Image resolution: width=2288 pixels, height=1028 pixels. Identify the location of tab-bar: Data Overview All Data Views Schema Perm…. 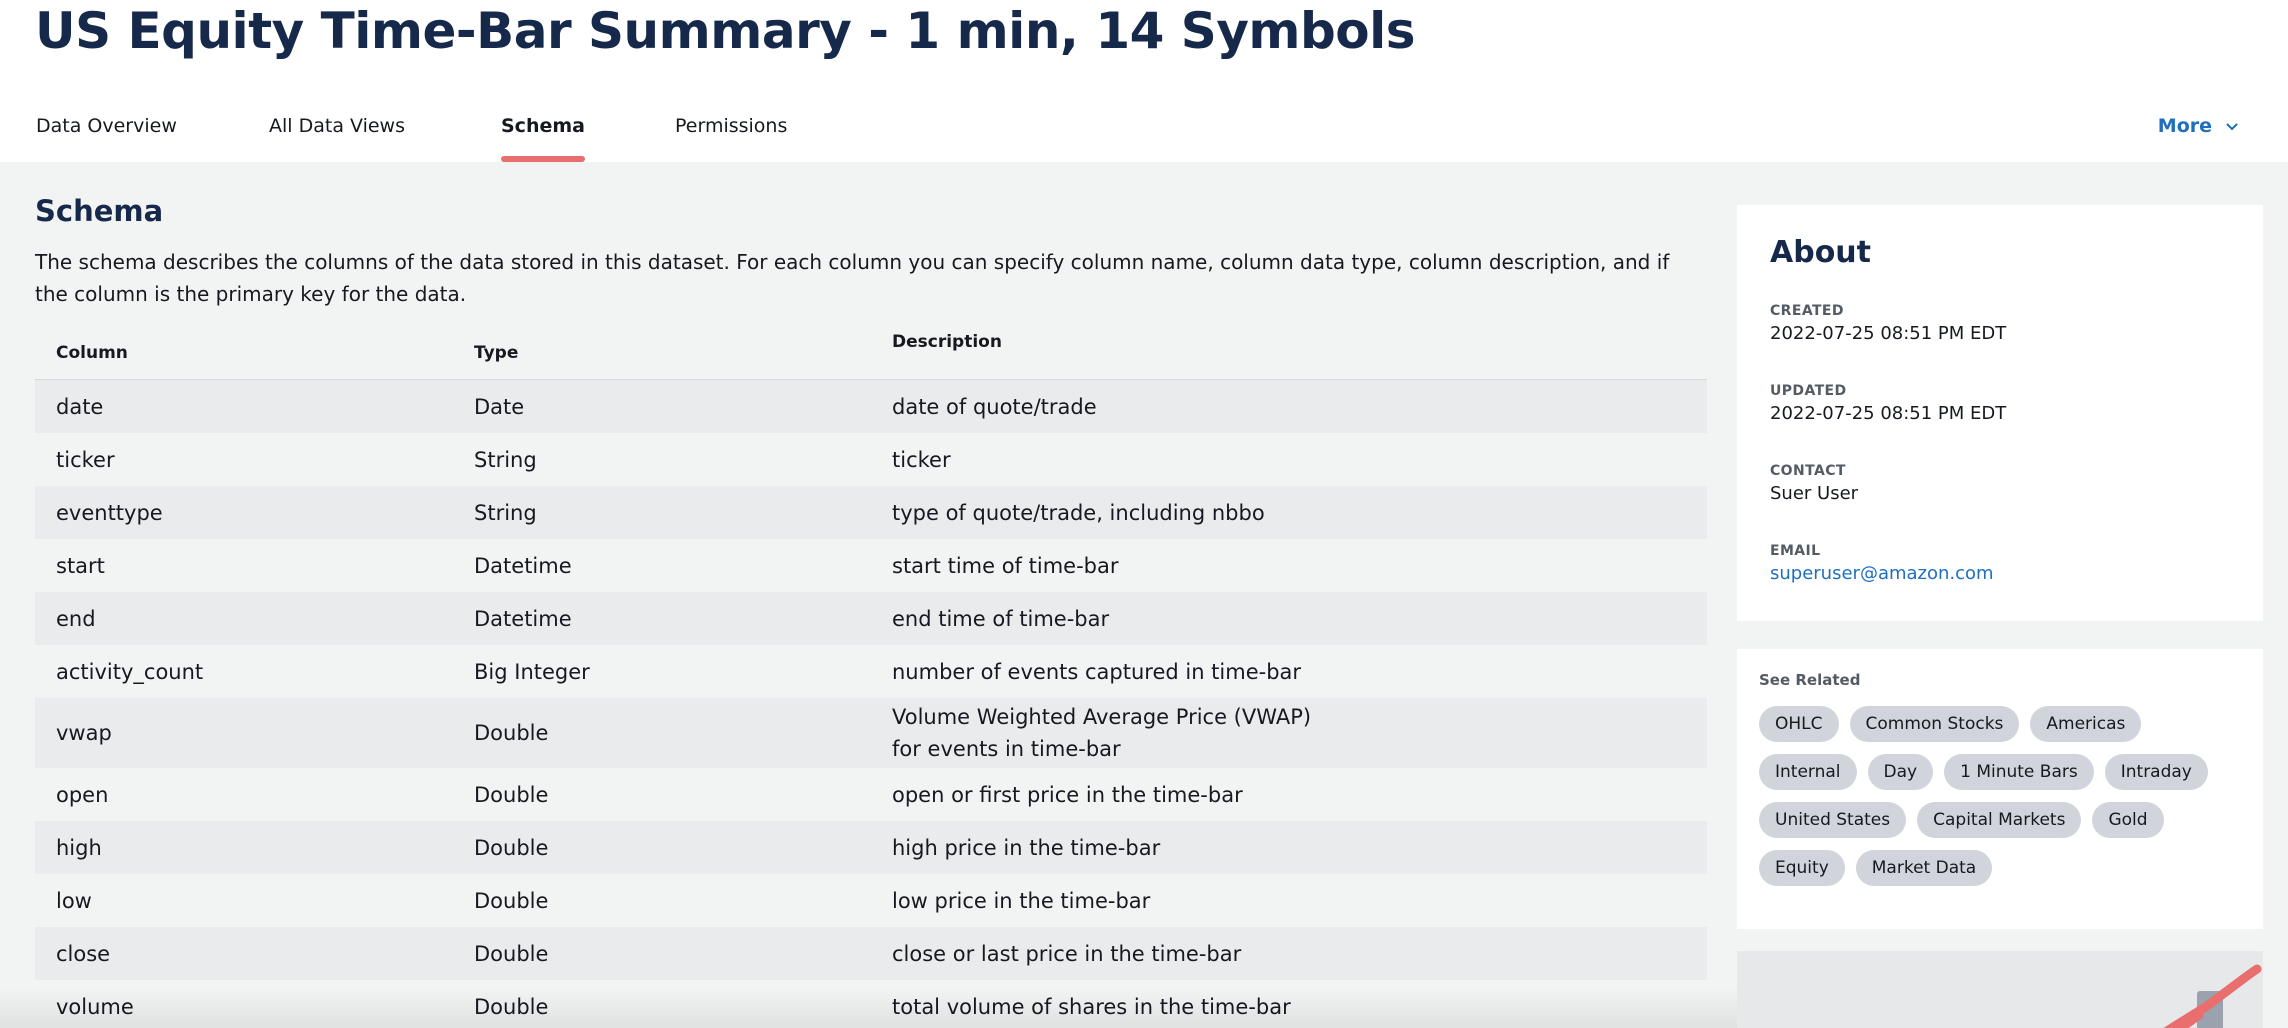
(1144, 131).